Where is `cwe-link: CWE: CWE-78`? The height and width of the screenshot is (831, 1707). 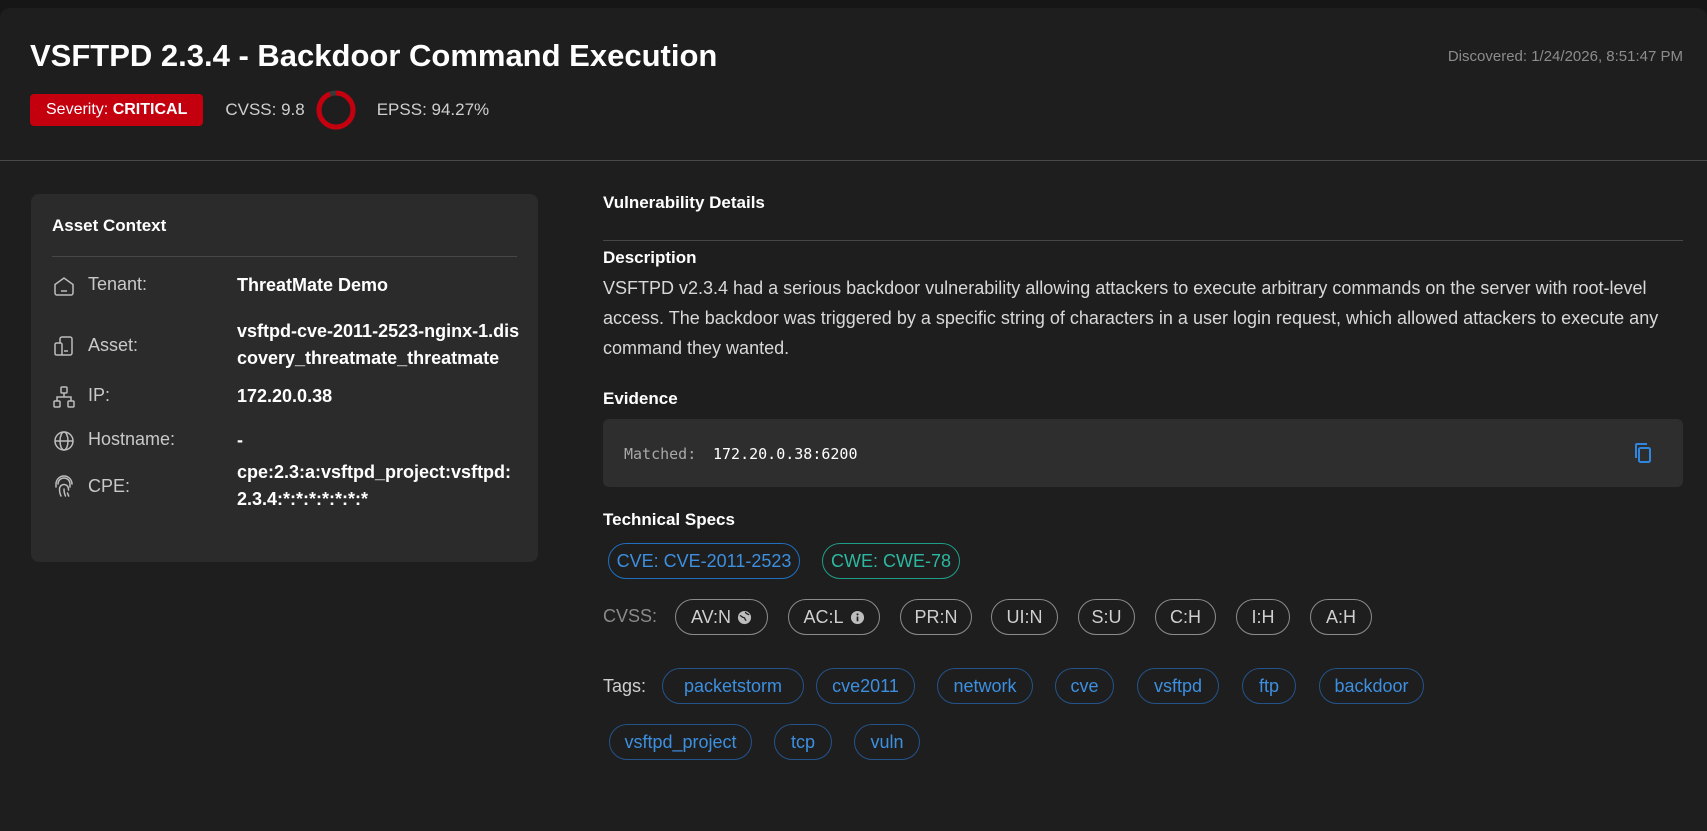 cwe-link: CWE: CWE-78 is located at coordinates (891, 561).